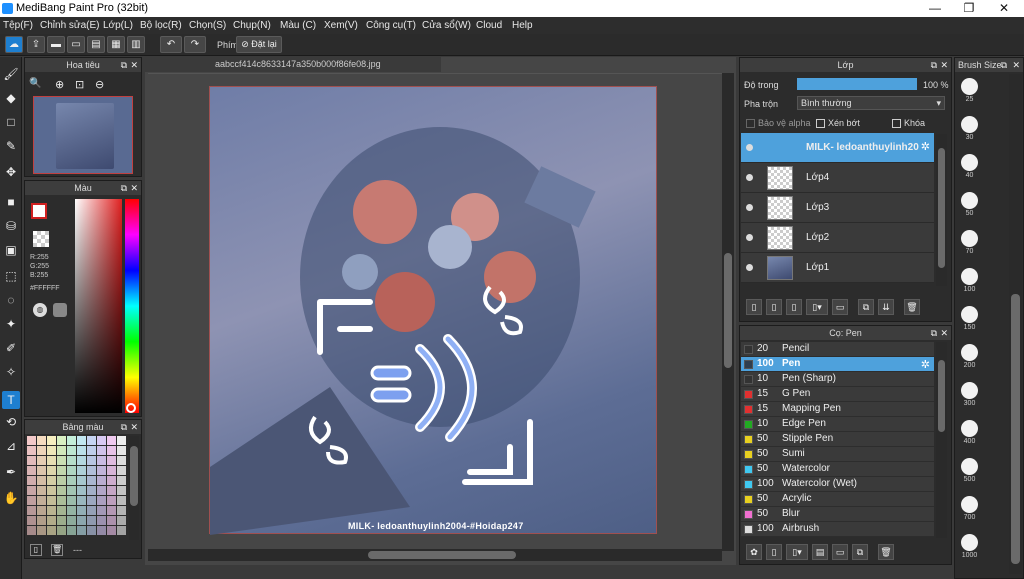  Describe the element at coordinates (116, 44) in the screenshot. I see `grid-icon: ▦` at that location.